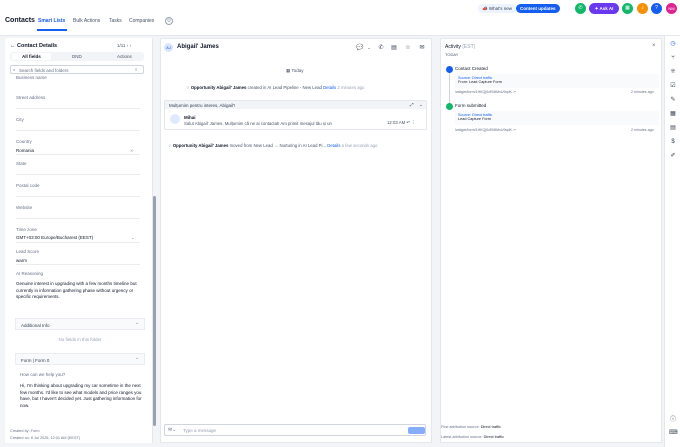 This screenshot has width=680, height=447. Describe the element at coordinates (460, 427) in the screenshot. I see `first-attribution-label: First attribution source:` at that location.